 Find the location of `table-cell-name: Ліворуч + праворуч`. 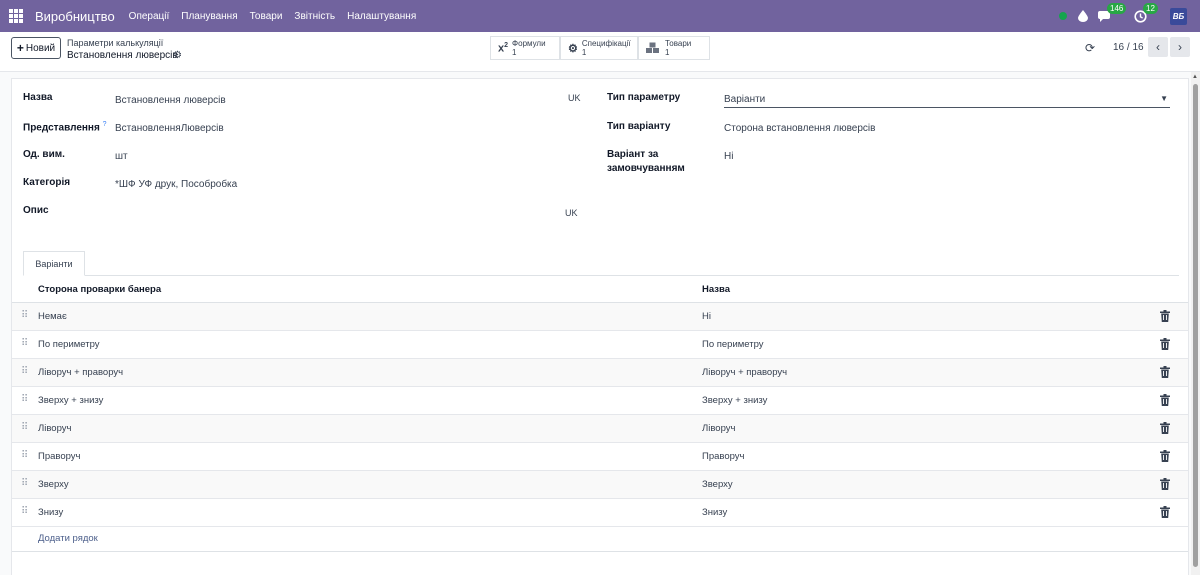

table-cell-name: Ліворуч + праворуч is located at coordinates (744, 372).